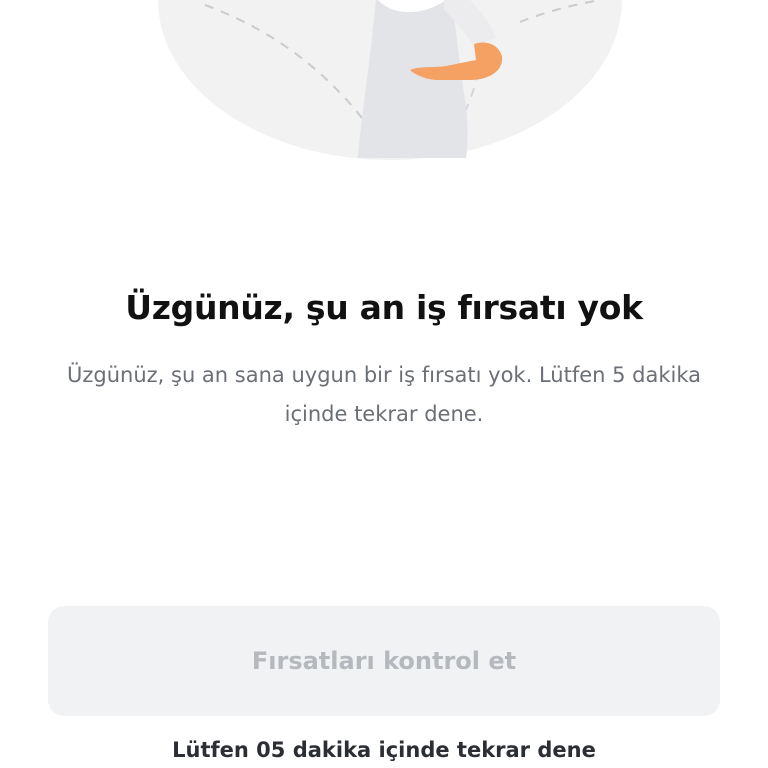 The image size is (768, 768). What do you see at coordinates (384, 750) in the screenshot?
I see `retry-countdown-text: Lütfen 05 dakika içinde tekrar dene` at bounding box center [384, 750].